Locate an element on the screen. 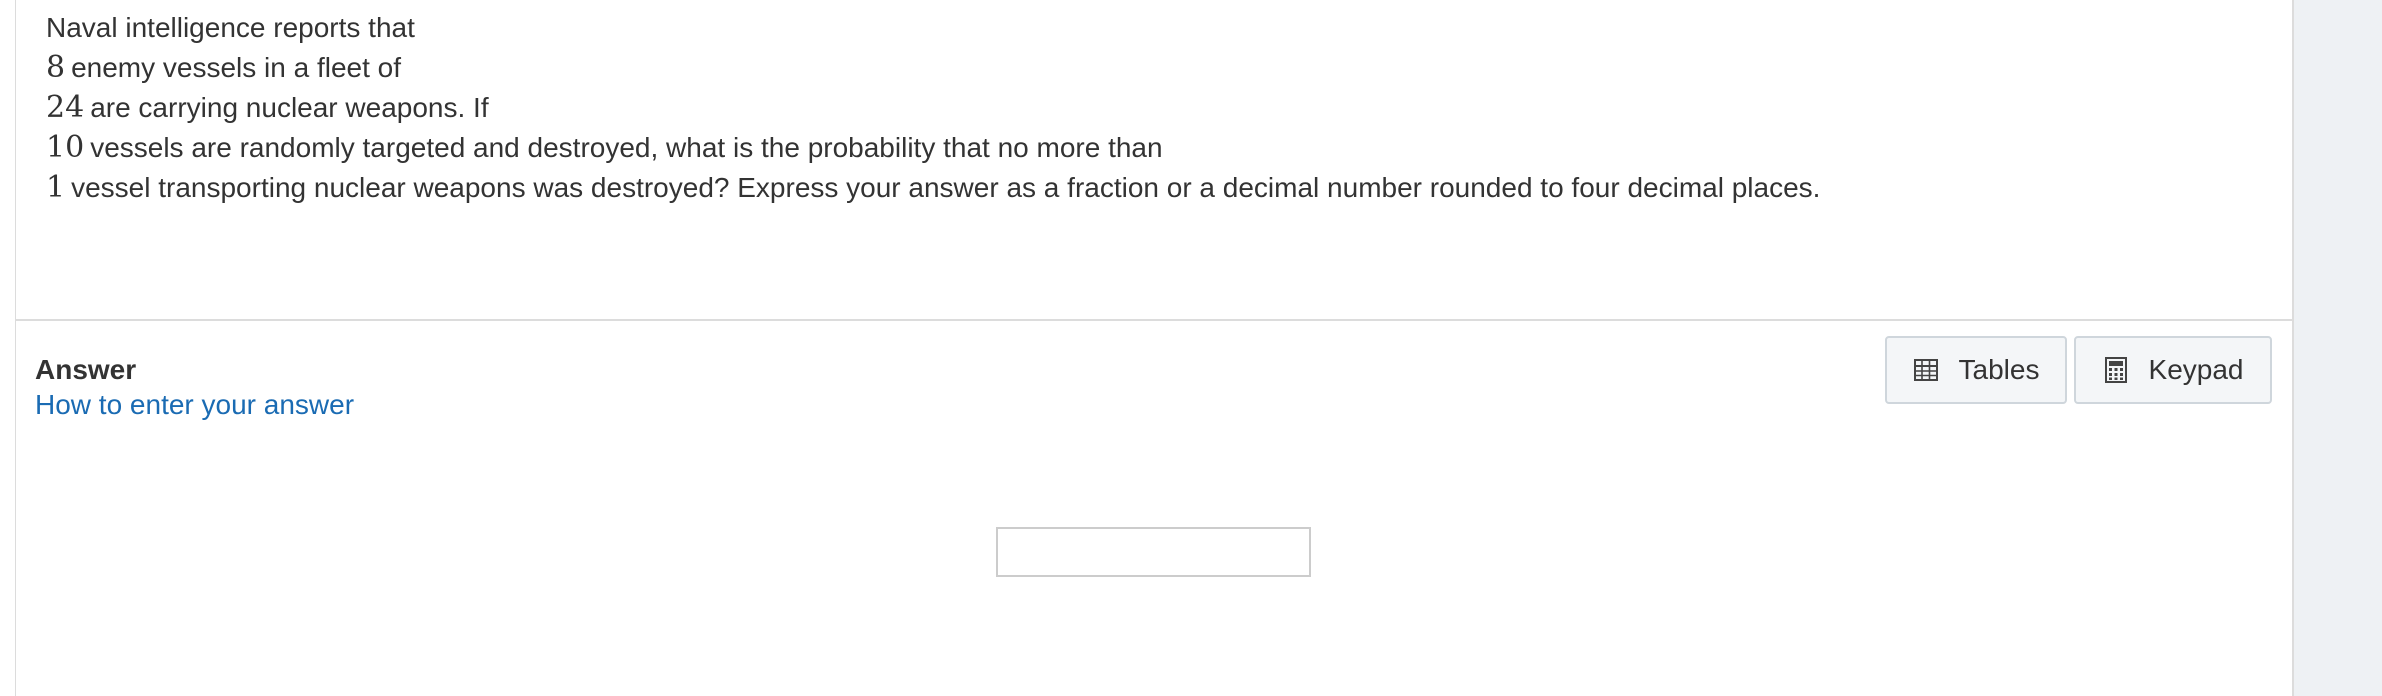 This screenshot has height=696, width=2382. question-line-text: enemy vessels in a fleet of is located at coordinates (236, 67).